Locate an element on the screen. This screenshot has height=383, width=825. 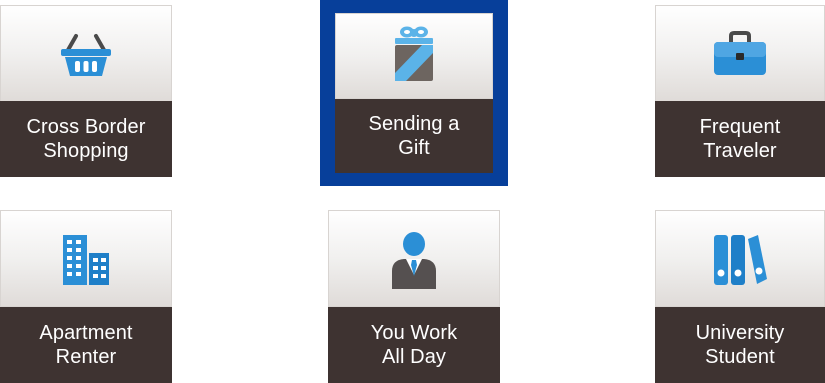
briefcase-icon is located at coordinates (740, 52).